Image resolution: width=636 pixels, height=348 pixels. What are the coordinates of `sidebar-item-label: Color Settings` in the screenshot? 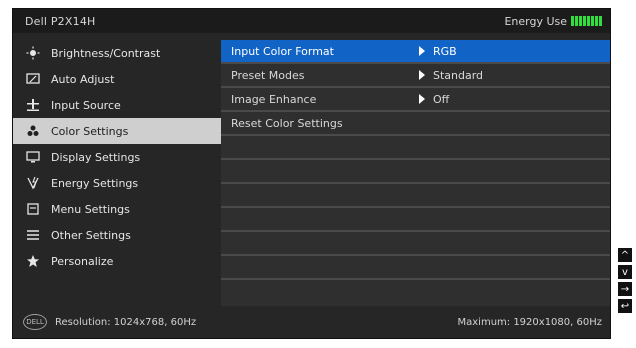 It's located at (90, 131).